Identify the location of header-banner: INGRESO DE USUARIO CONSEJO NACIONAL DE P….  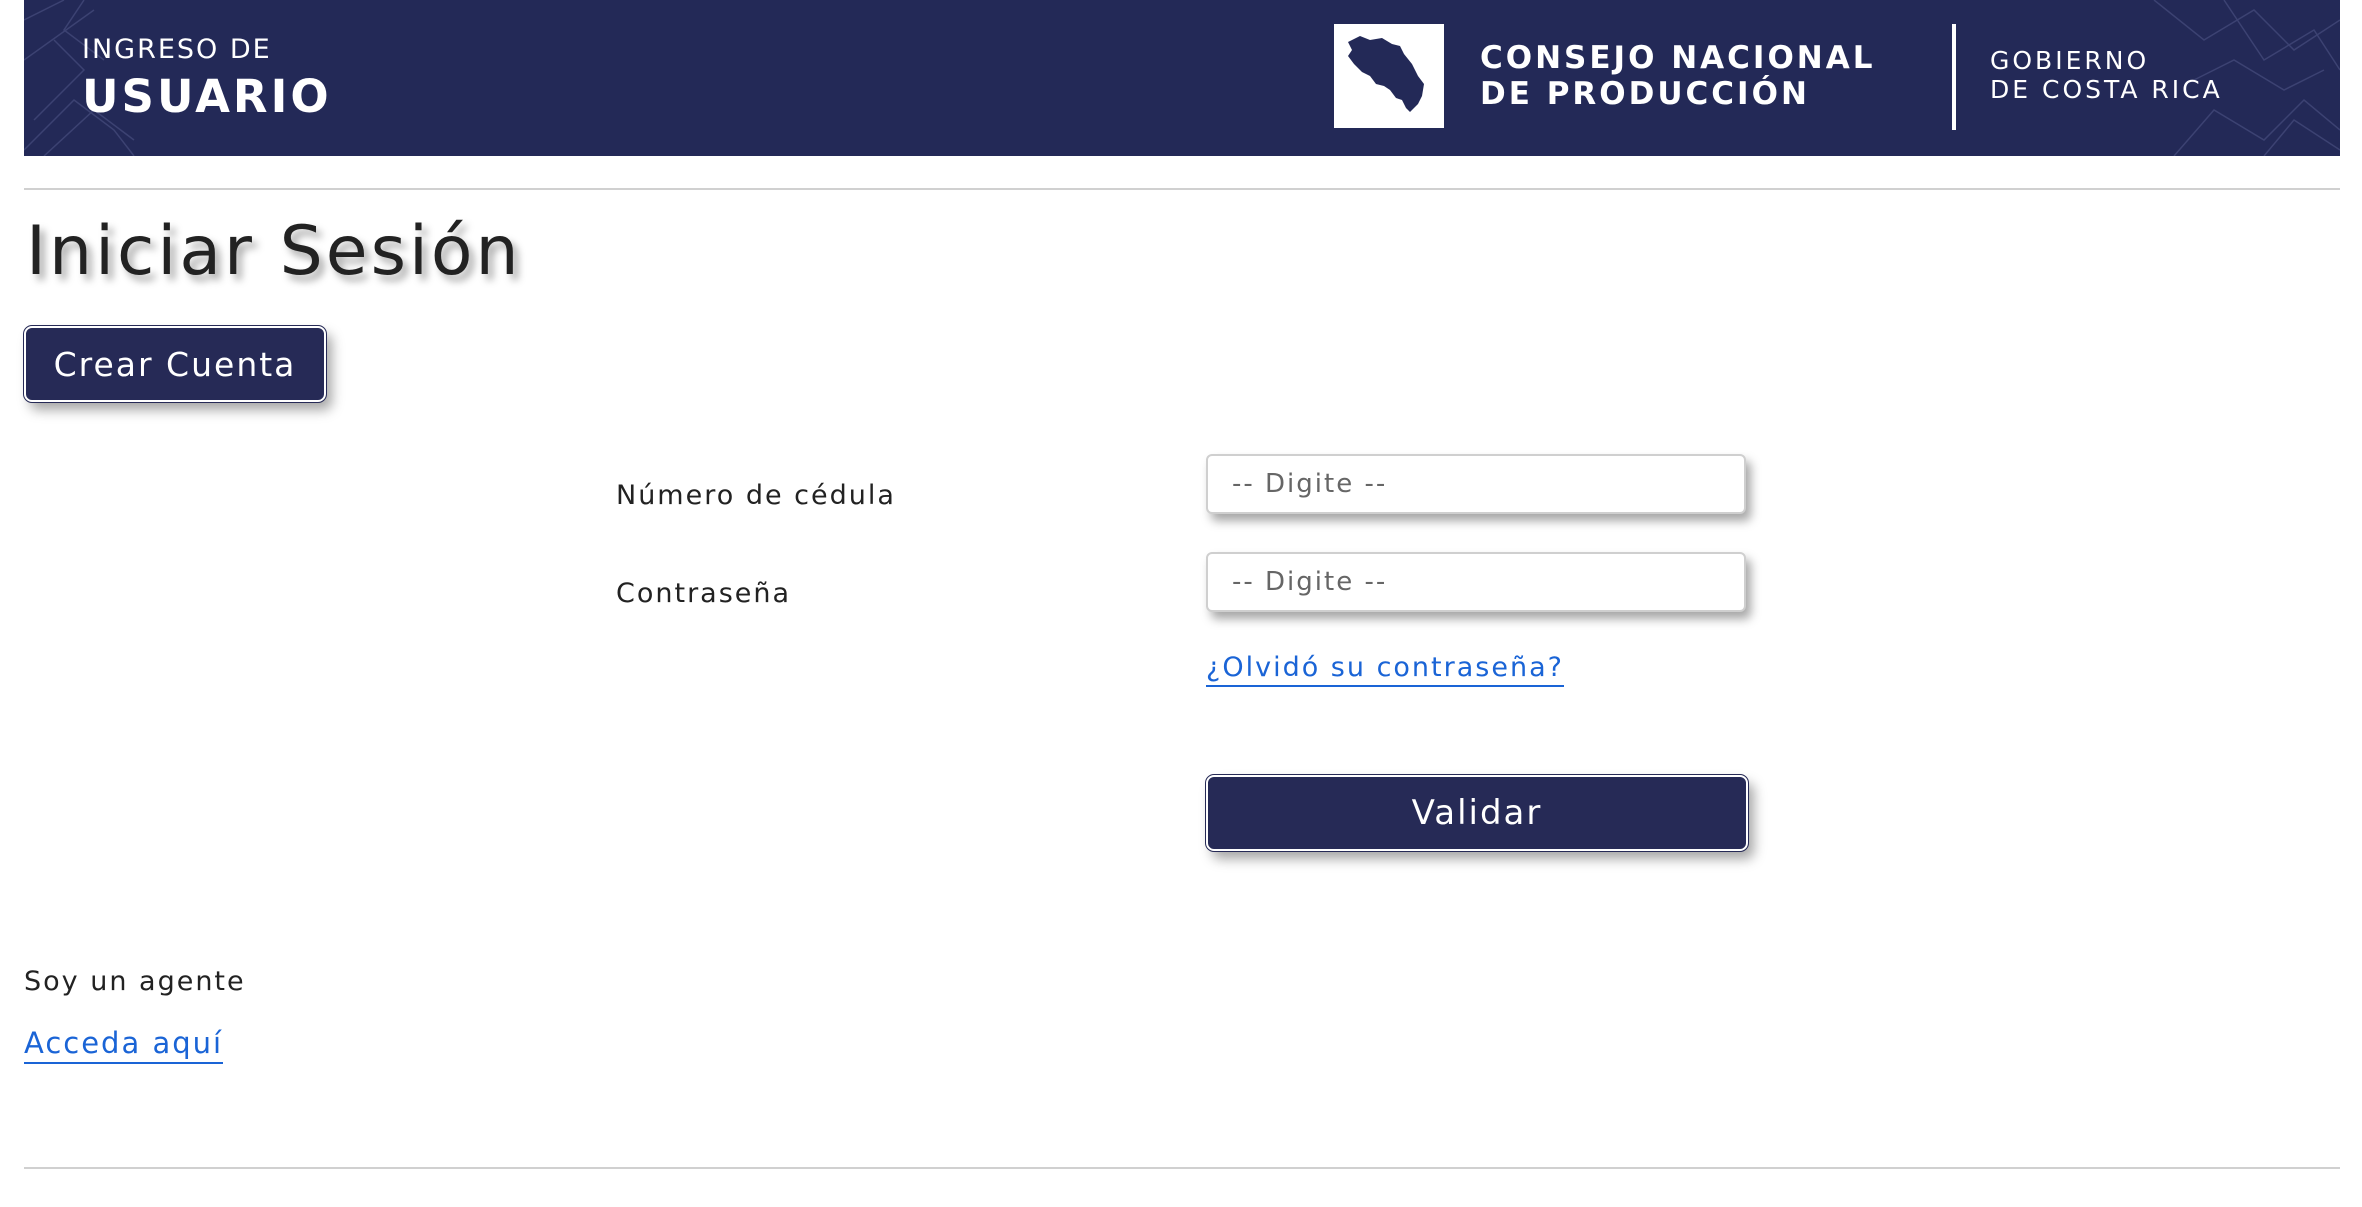
(1182, 78).